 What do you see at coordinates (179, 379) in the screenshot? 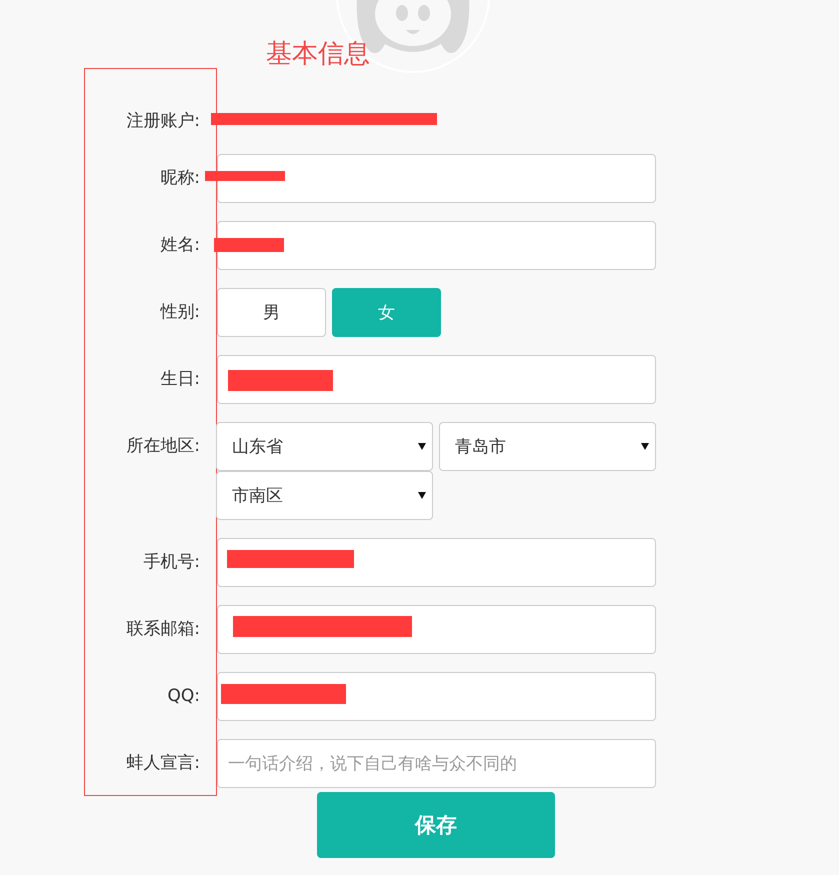
I see `field-label: 生日:` at bounding box center [179, 379].